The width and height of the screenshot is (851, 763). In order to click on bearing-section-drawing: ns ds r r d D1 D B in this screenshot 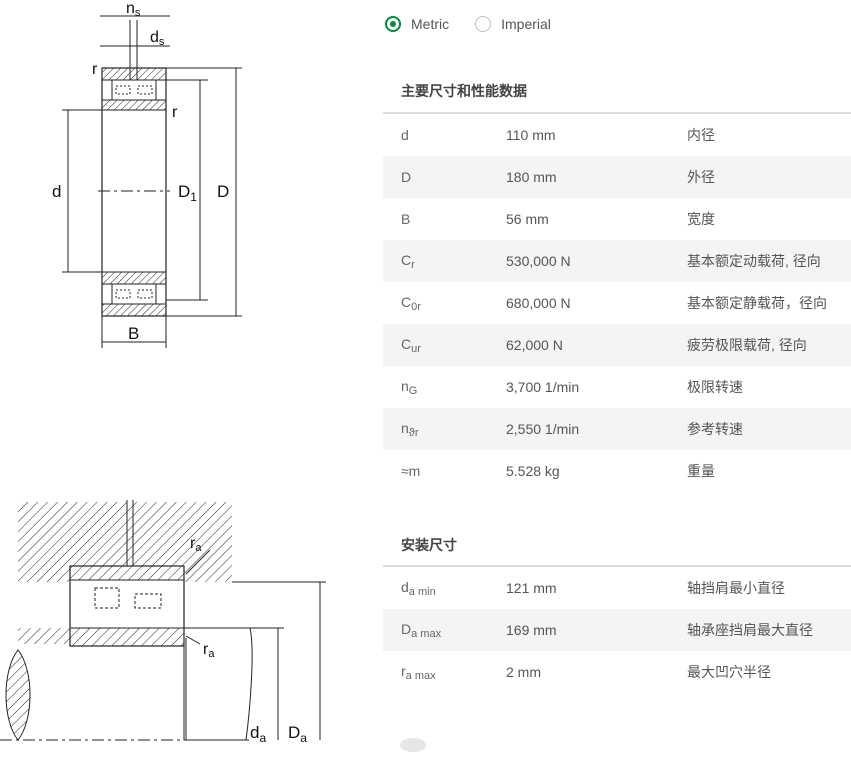, I will do `click(147, 174)`.